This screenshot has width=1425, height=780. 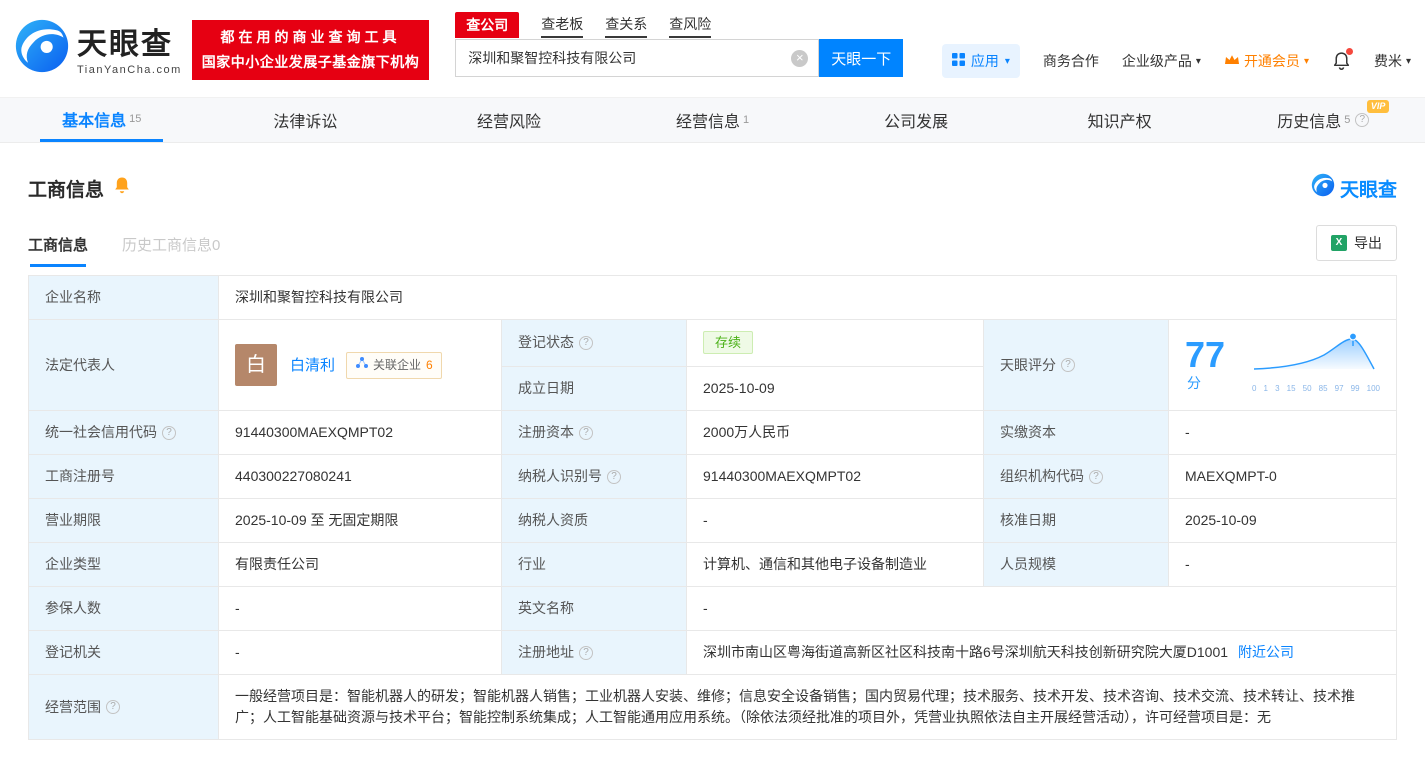 What do you see at coordinates (1205, 354) in the screenshot?
I see `score-number: 77` at bounding box center [1205, 354].